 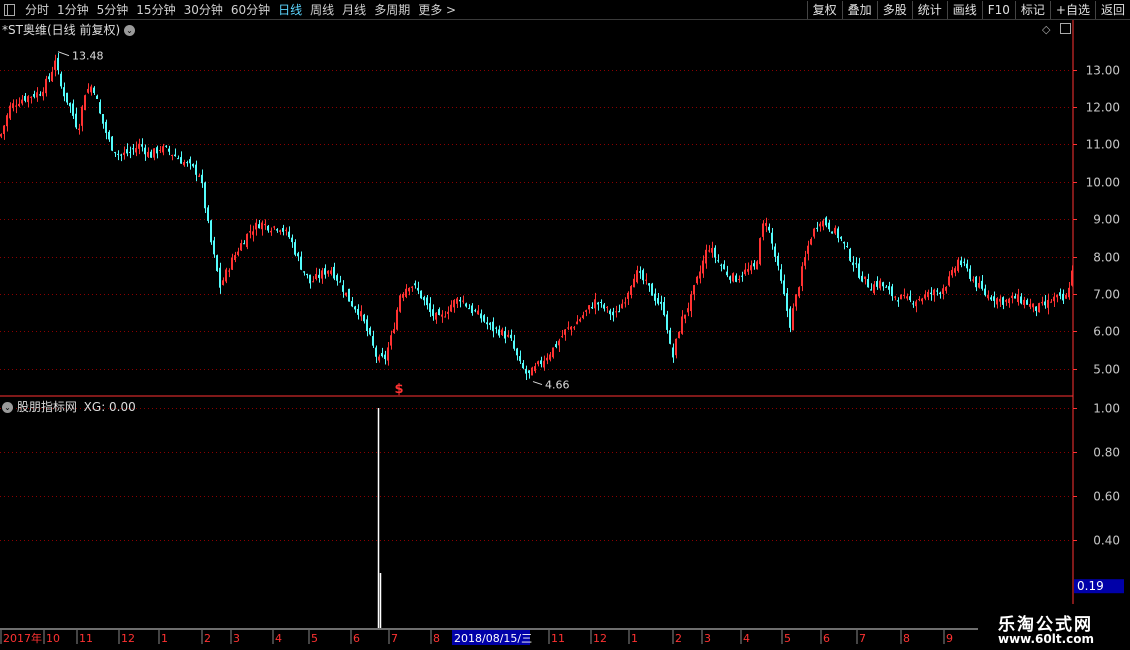 What do you see at coordinates (109, 407) in the screenshot?
I see `indicator-value: XG: 0.00` at bounding box center [109, 407].